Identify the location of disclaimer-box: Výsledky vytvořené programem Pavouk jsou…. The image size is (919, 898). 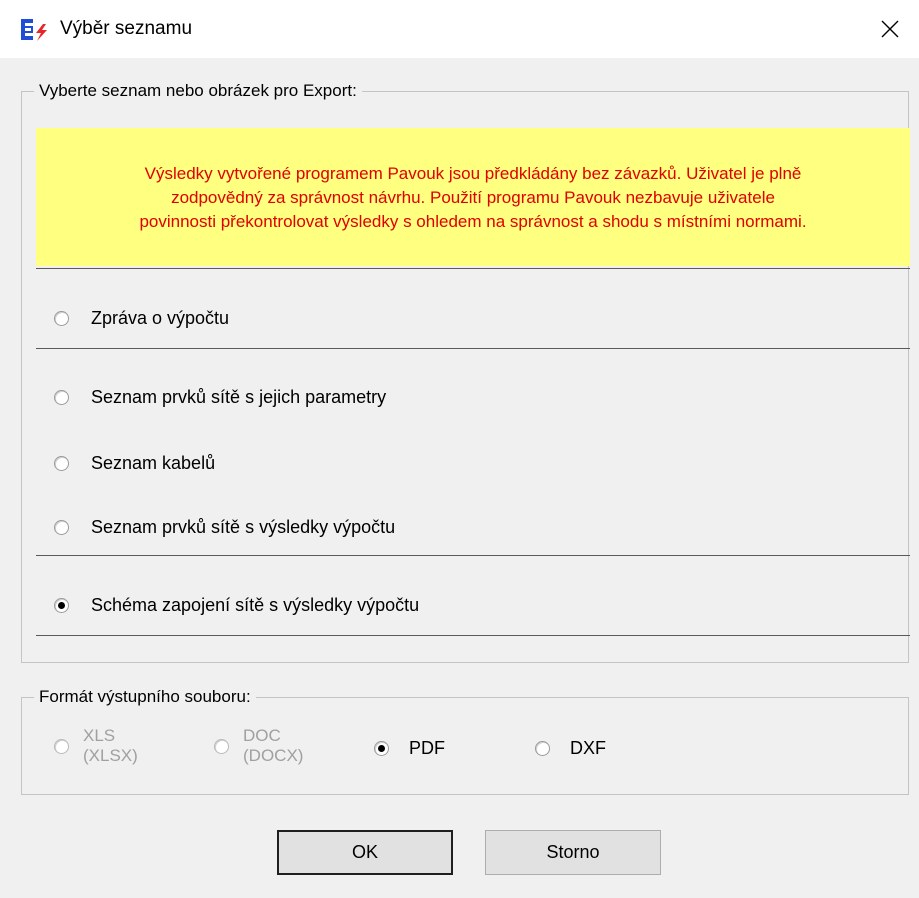
(473, 197).